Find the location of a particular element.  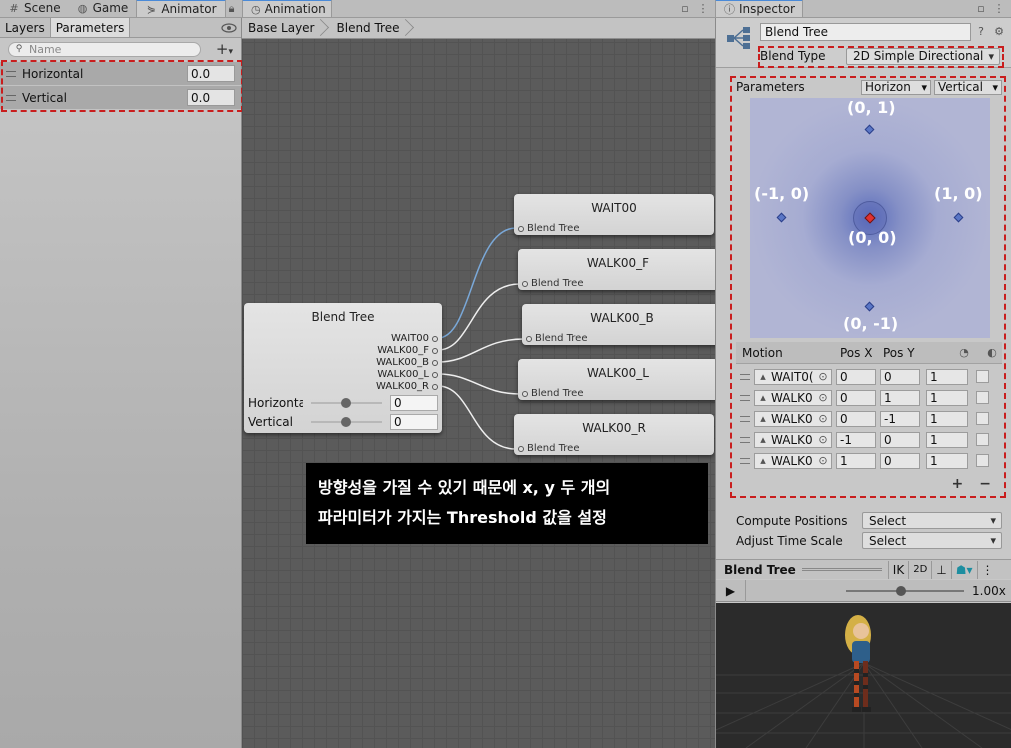

motion-node-walk00-f: WALK00_F Blend Tree is located at coordinates (616, 269).